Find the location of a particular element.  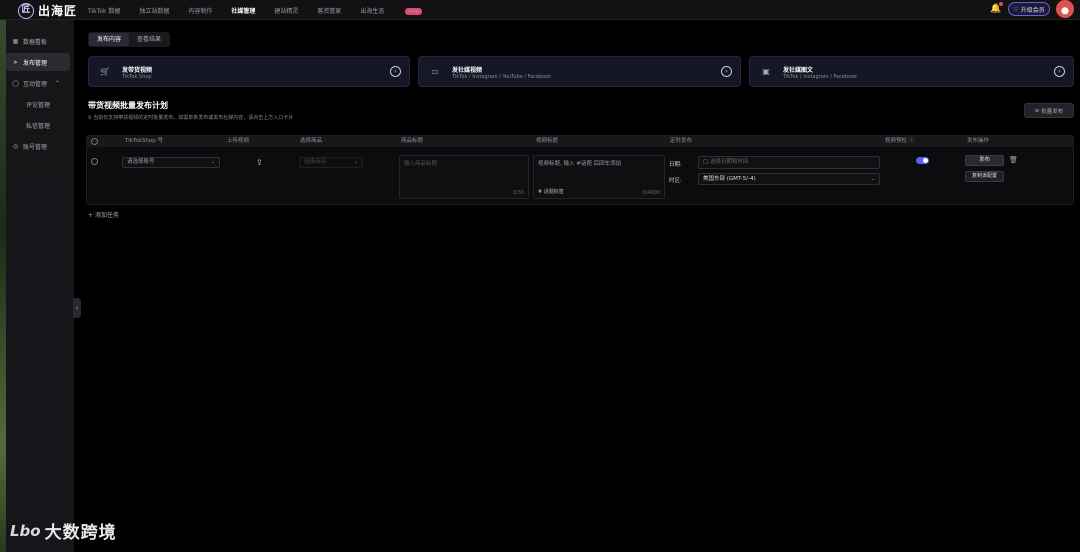

notification-dot is located at coordinates (1001, 4).